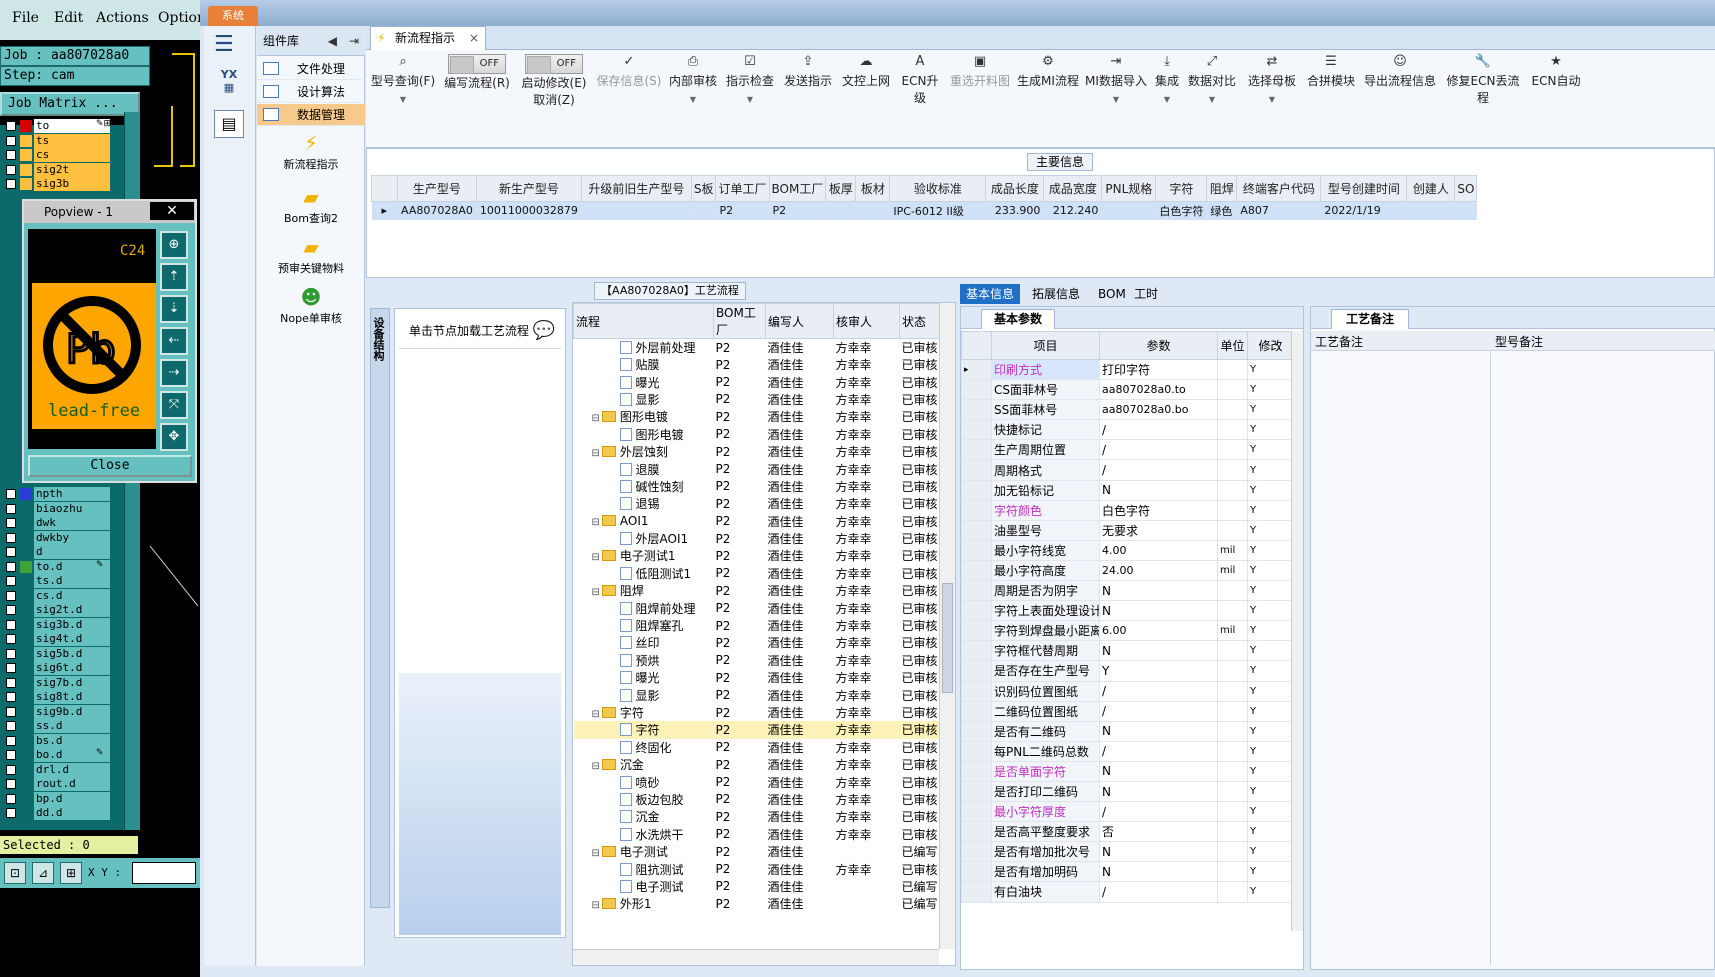 The height and width of the screenshot is (977, 1715). I want to click on calculator-icon: ▤, so click(229, 124).